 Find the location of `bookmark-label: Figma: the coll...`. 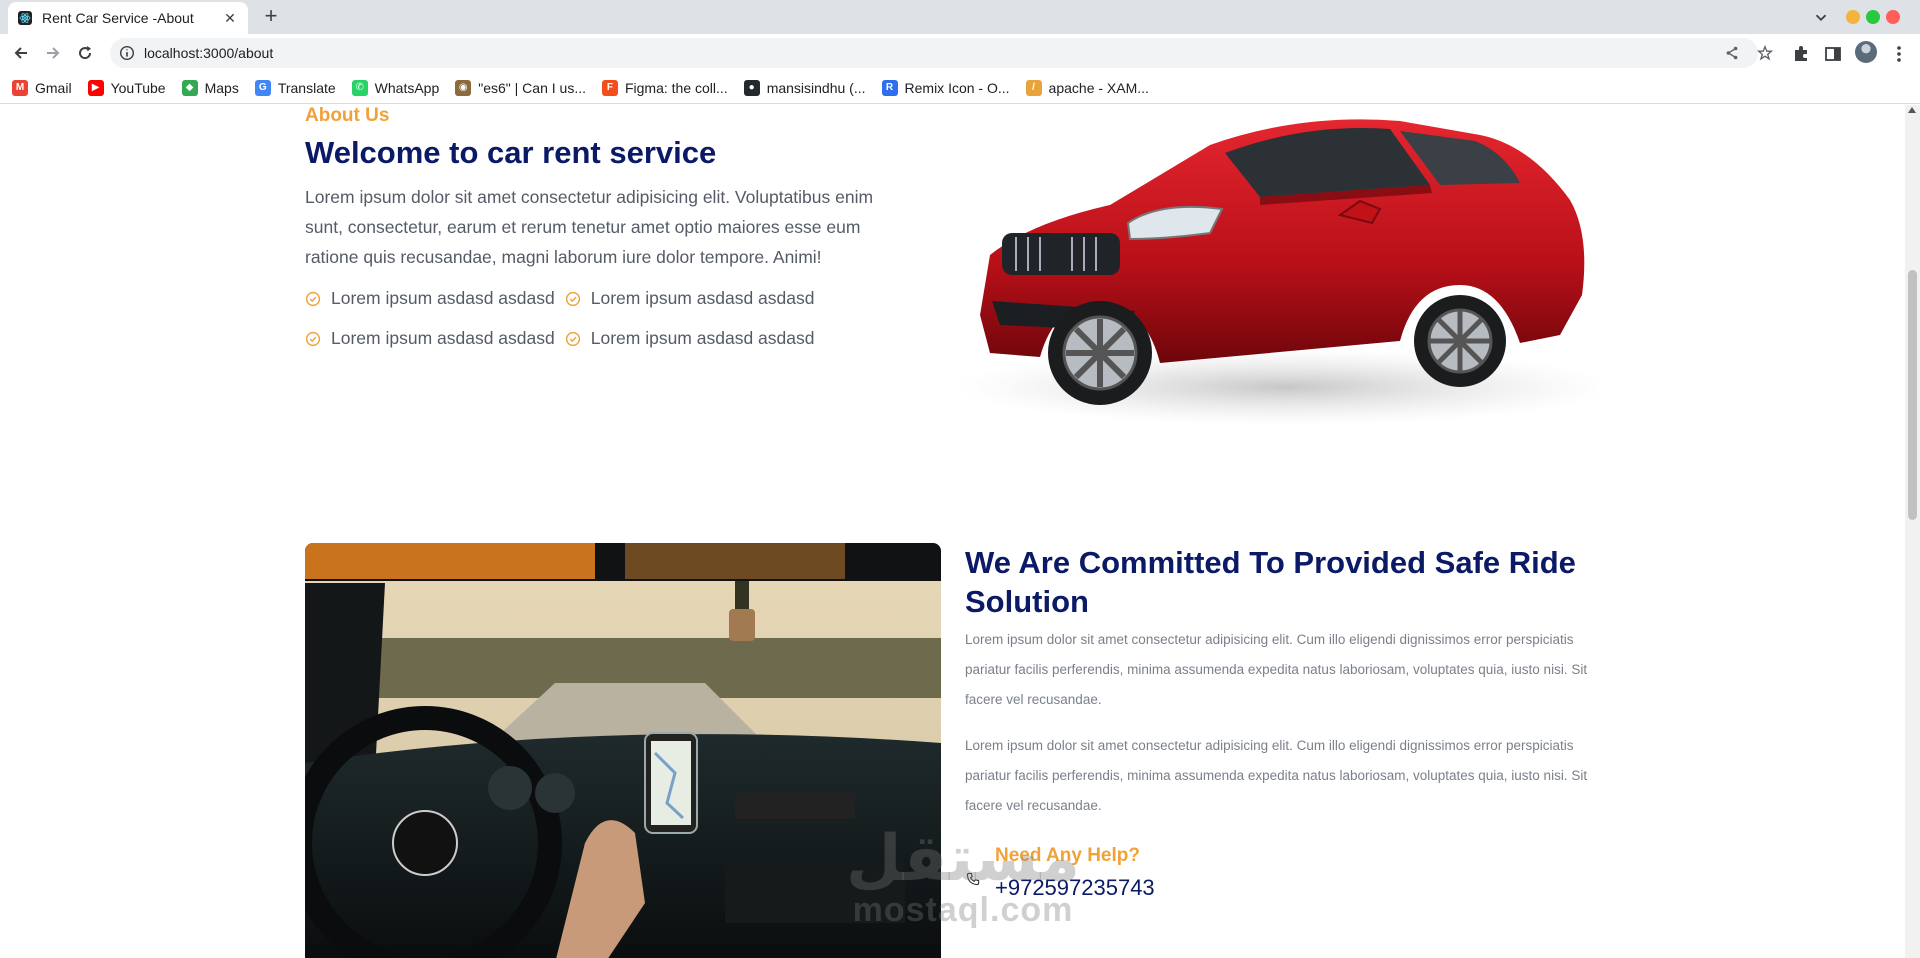

bookmark-label: Figma: the coll... is located at coordinates (676, 87).